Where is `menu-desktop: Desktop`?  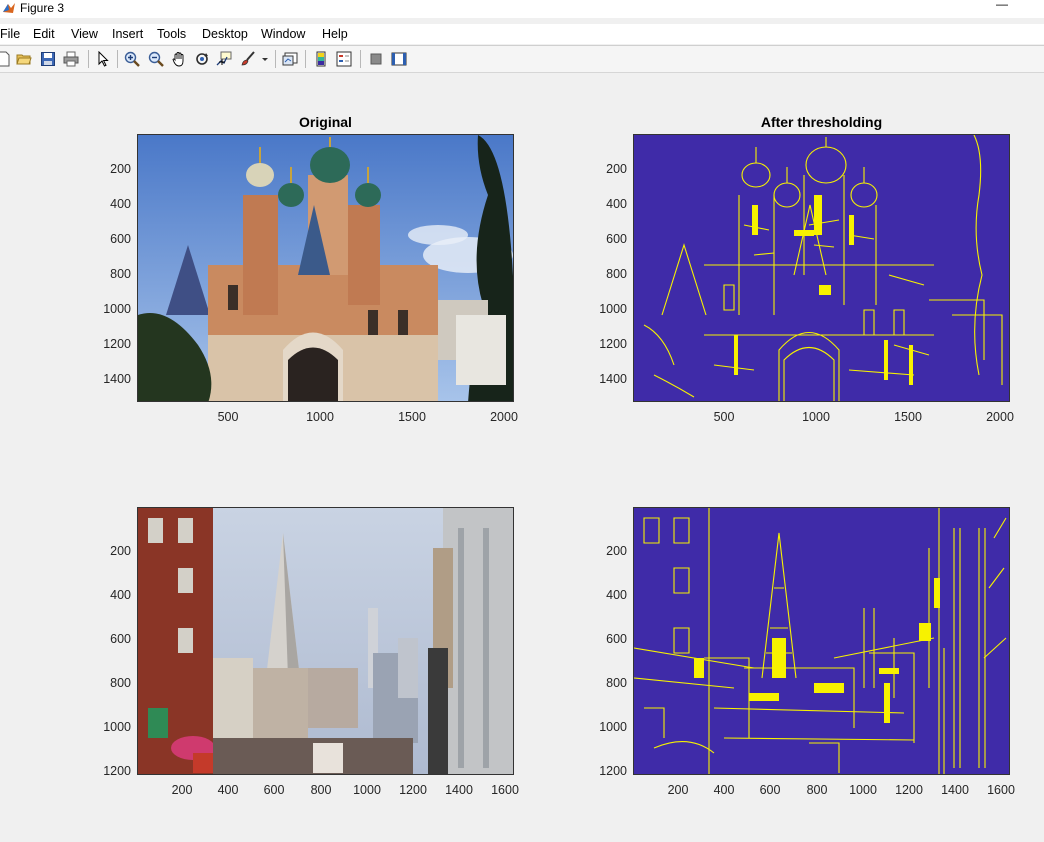
menu-desktop: Desktop is located at coordinates (225, 34).